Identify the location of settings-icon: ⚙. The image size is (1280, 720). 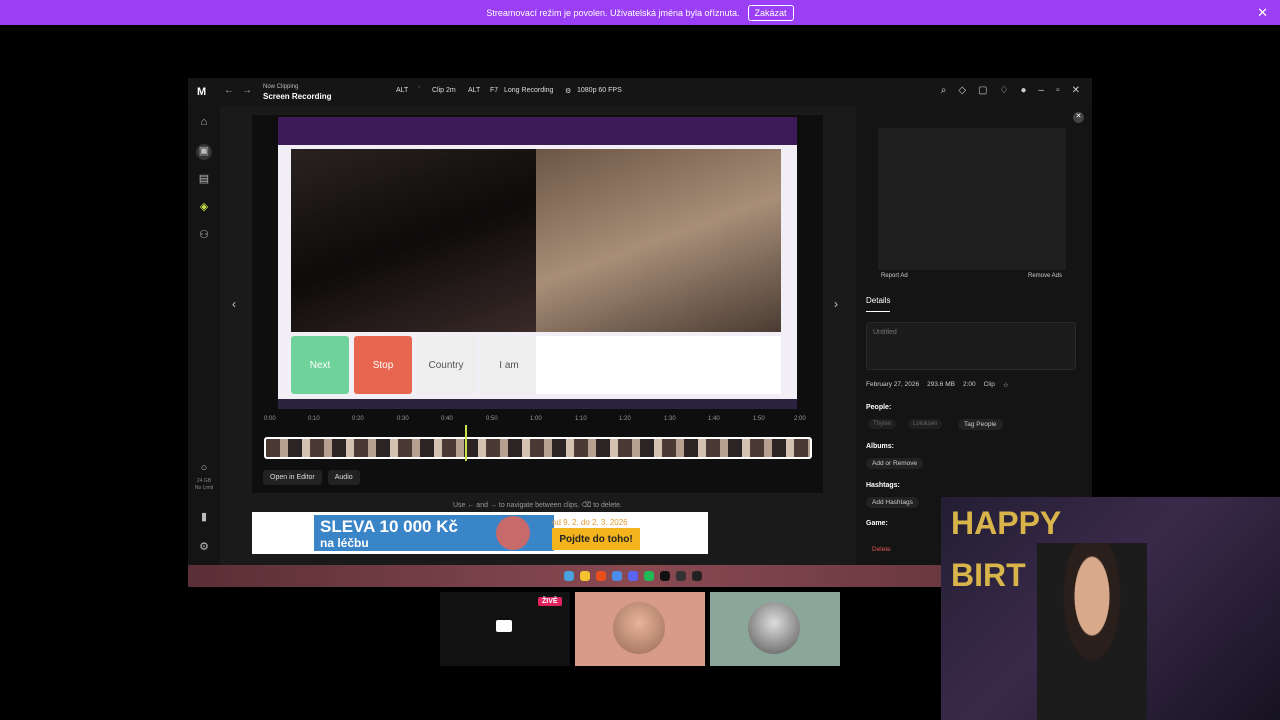
(204, 547).